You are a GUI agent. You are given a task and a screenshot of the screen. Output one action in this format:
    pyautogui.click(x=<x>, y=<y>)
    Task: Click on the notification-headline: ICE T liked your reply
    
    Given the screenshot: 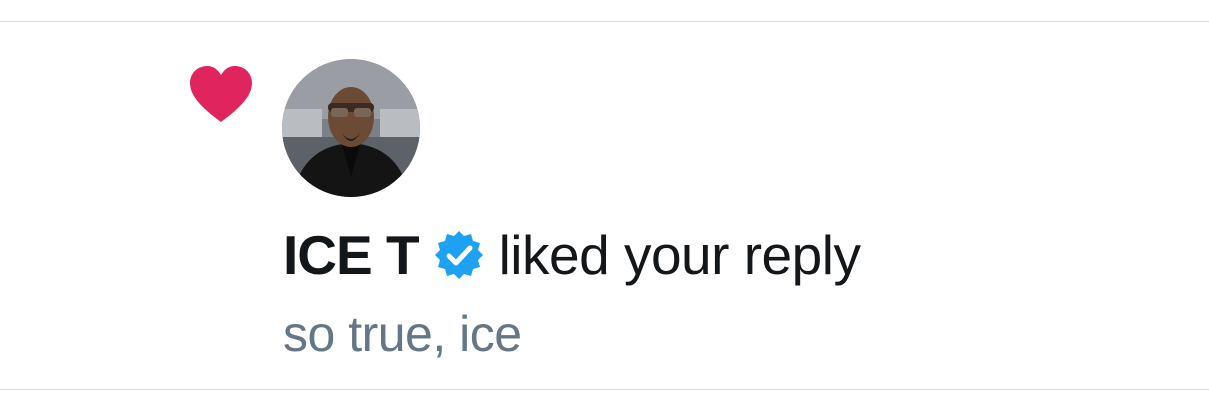 What is the action you would take?
    pyautogui.click(x=572, y=255)
    